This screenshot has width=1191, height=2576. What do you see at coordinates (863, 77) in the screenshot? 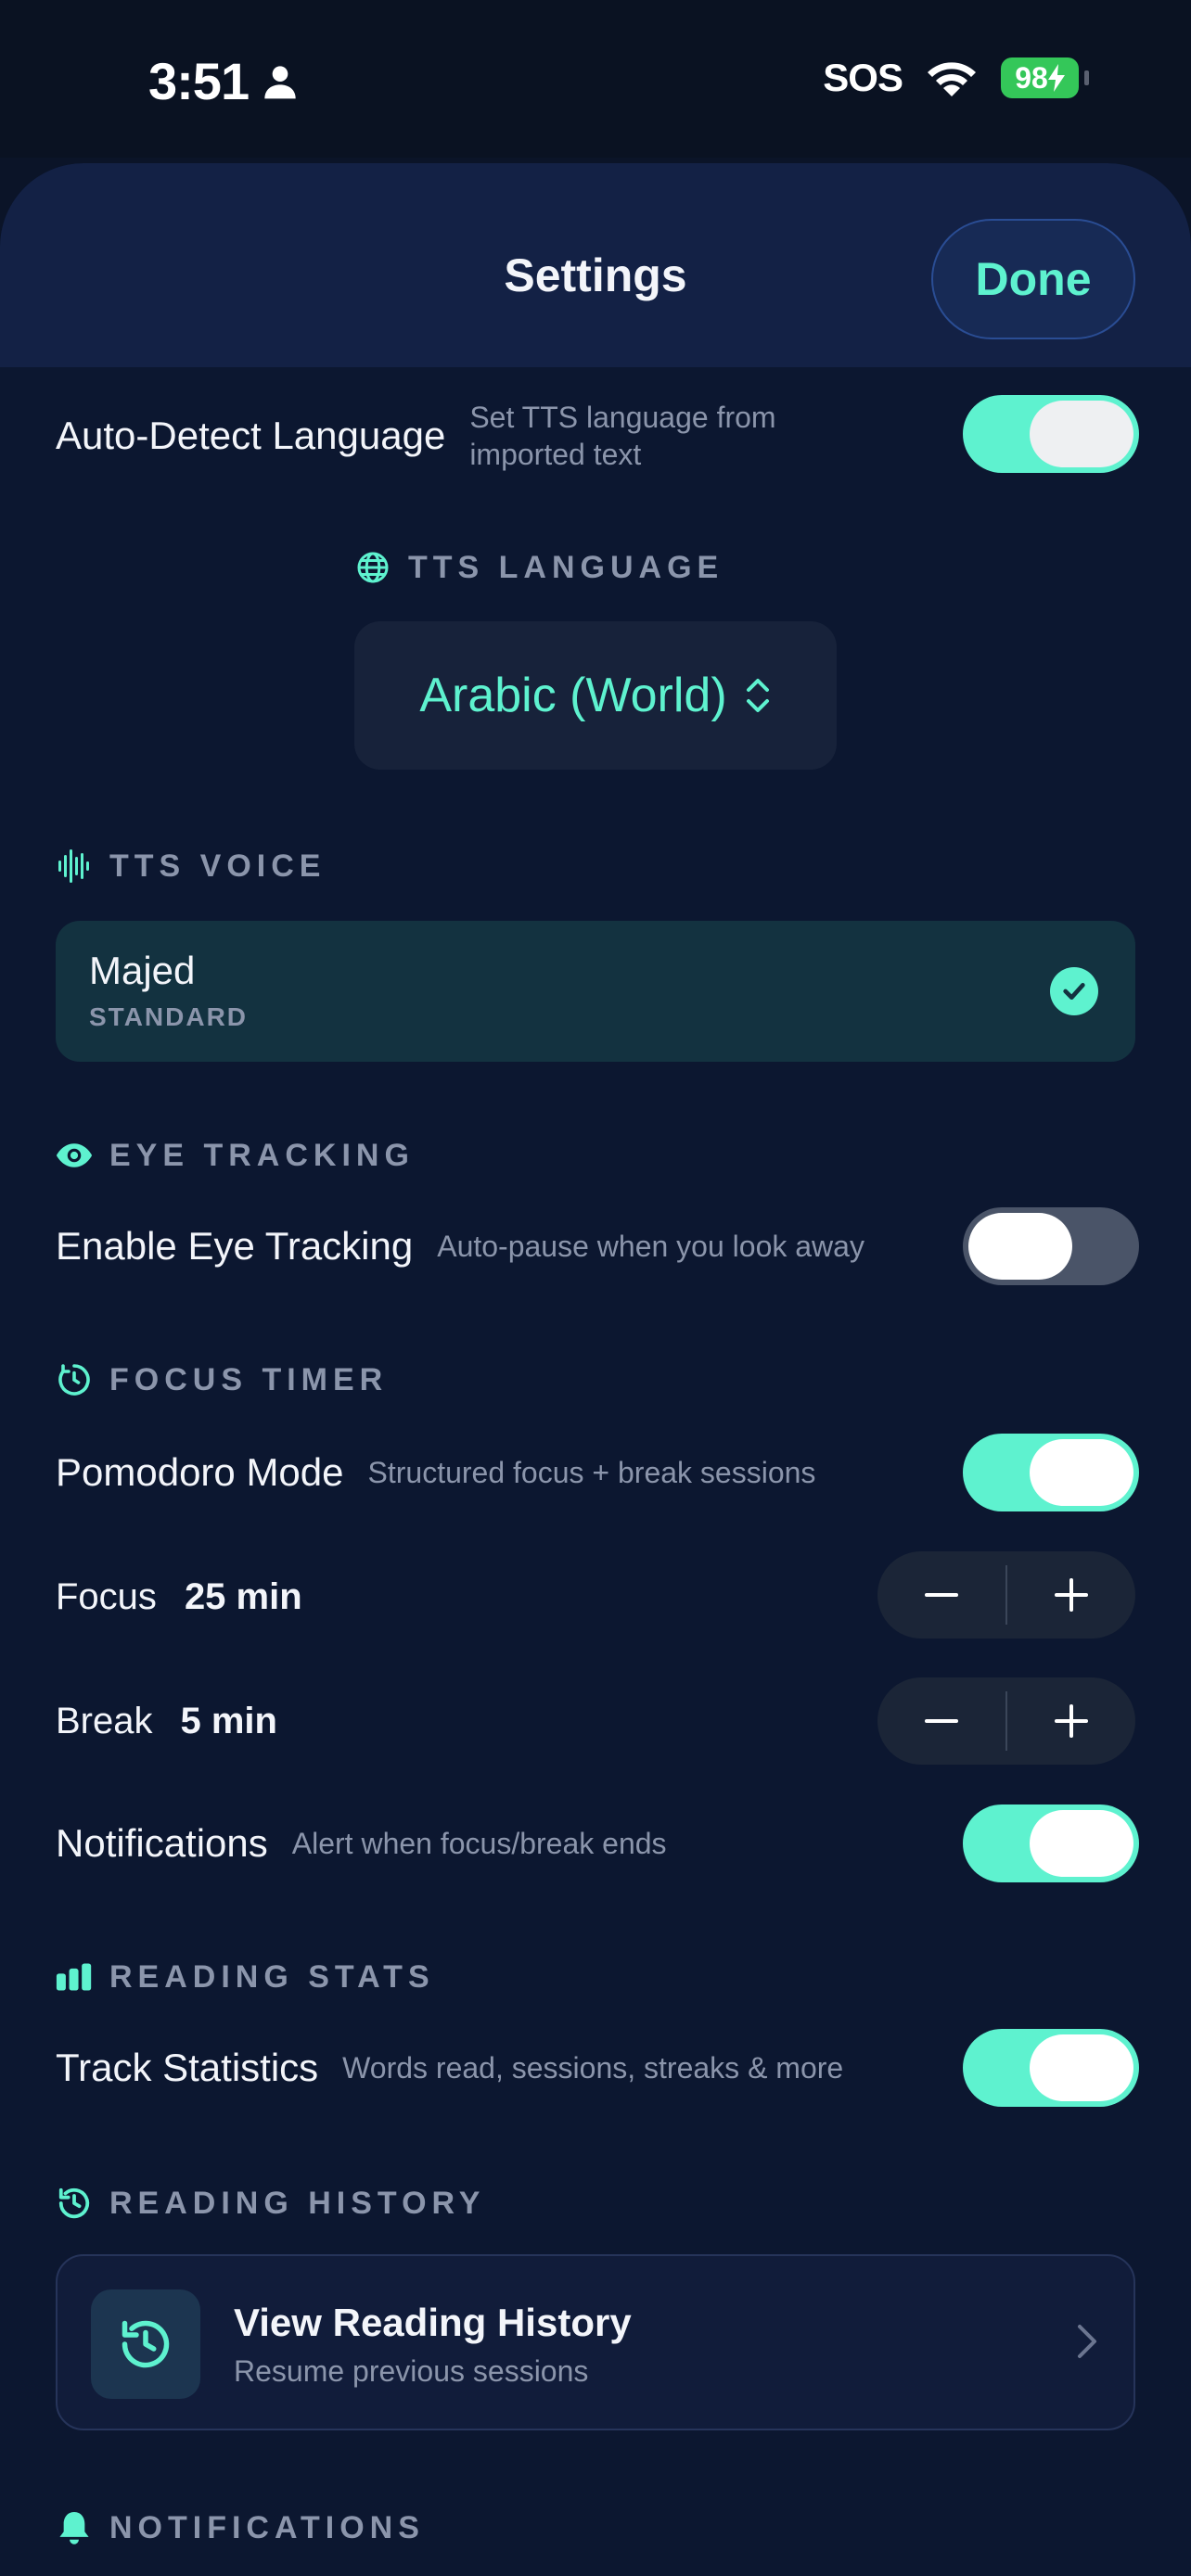
I see `carrier-text: SOS` at bounding box center [863, 77].